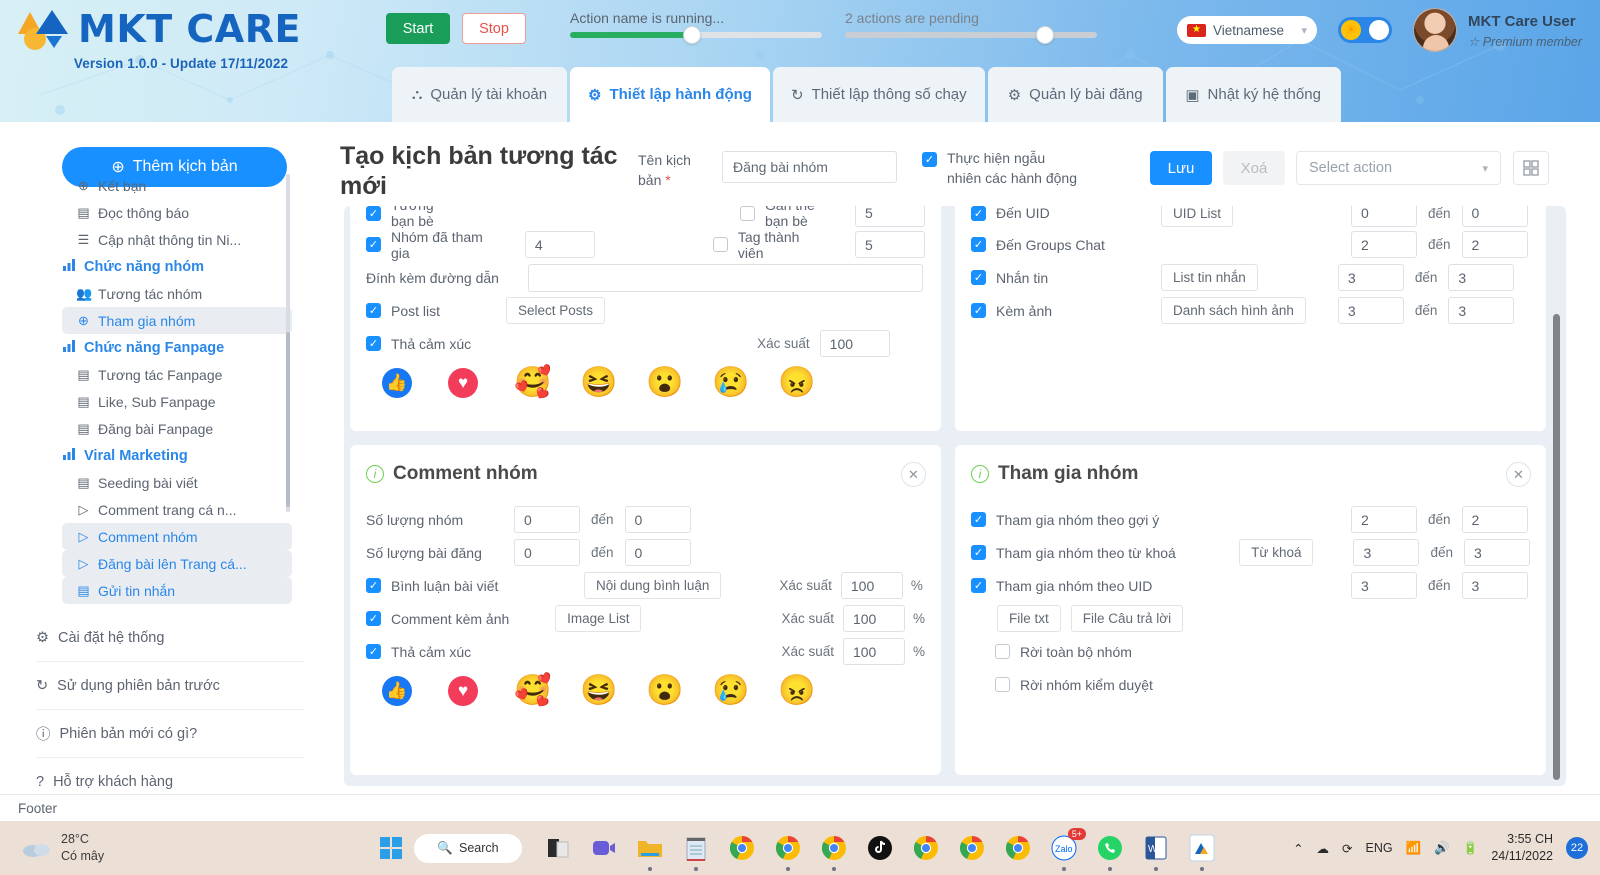 This screenshot has height=875, width=1600. I want to click on row-kem-anh: Kèm ảnh Danh sách hình ảnh đến, so click(1250, 310).